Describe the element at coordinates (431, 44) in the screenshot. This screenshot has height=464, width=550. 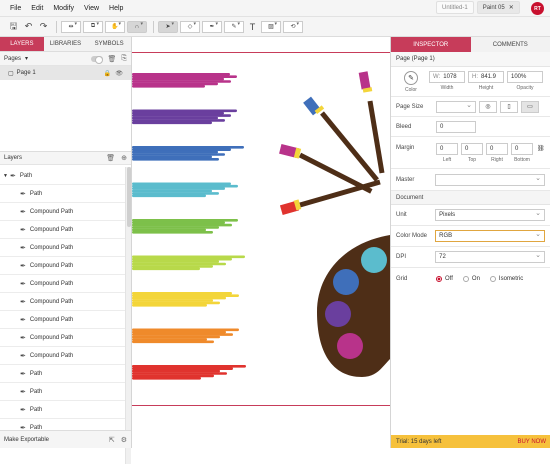
I see `tab-inspector: INSPECTOR` at that location.